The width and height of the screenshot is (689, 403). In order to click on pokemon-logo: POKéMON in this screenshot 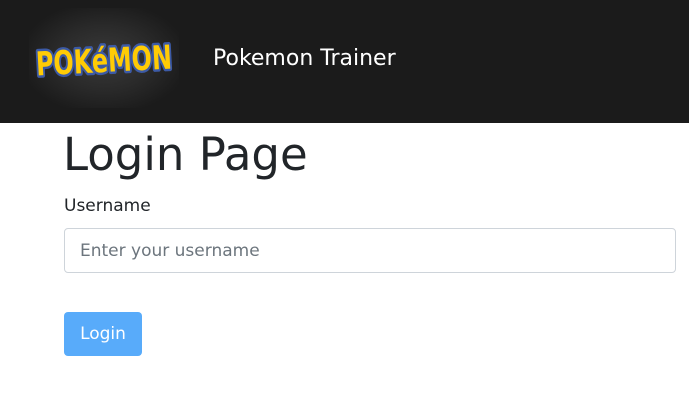, I will do `click(104, 58)`.